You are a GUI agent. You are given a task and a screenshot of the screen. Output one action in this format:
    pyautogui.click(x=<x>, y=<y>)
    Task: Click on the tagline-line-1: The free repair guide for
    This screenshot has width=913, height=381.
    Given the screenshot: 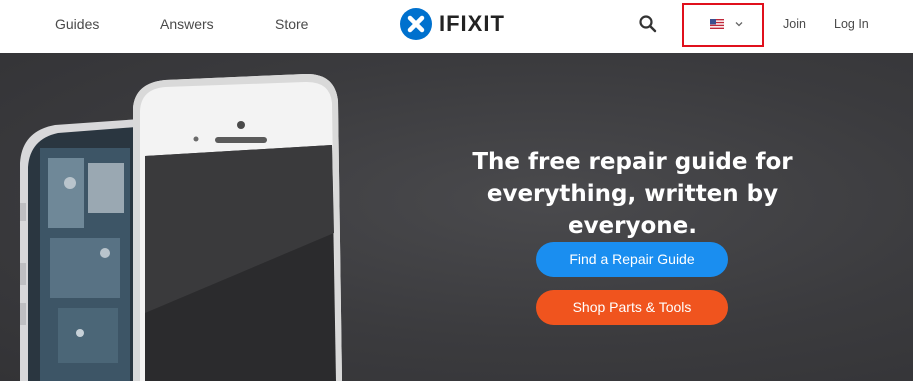 What is the action you would take?
    pyautogui.click(x=632, y=162)
    